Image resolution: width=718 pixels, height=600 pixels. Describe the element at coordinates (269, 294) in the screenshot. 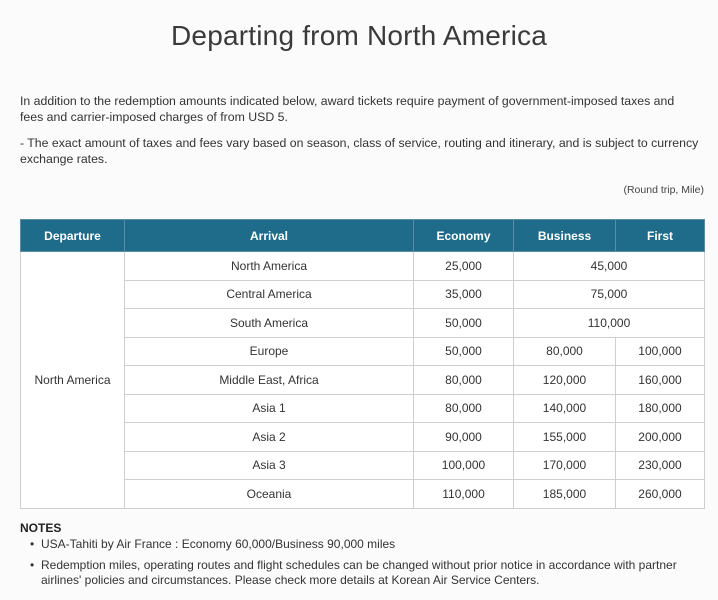

I see `arrival-cell: Central America` at that location.